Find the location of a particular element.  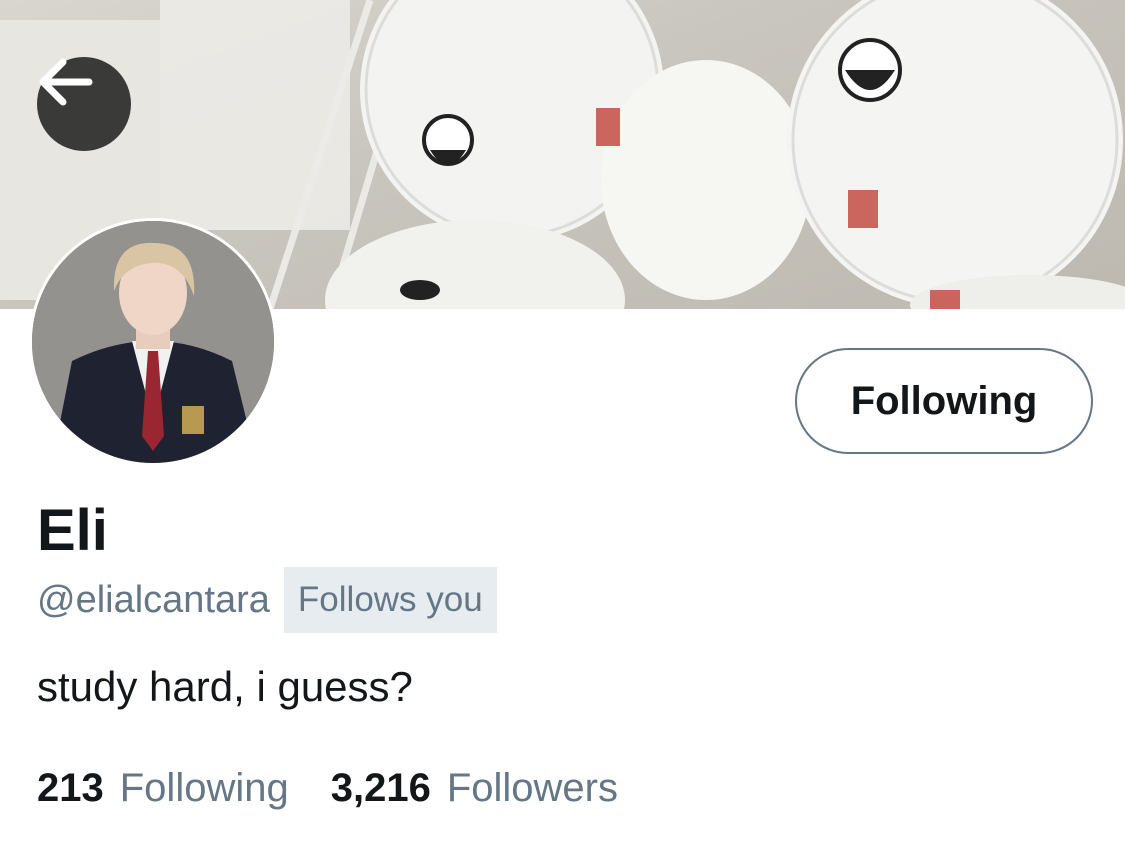

username-handle: @elialcantara is located at coordinates (153, 599).